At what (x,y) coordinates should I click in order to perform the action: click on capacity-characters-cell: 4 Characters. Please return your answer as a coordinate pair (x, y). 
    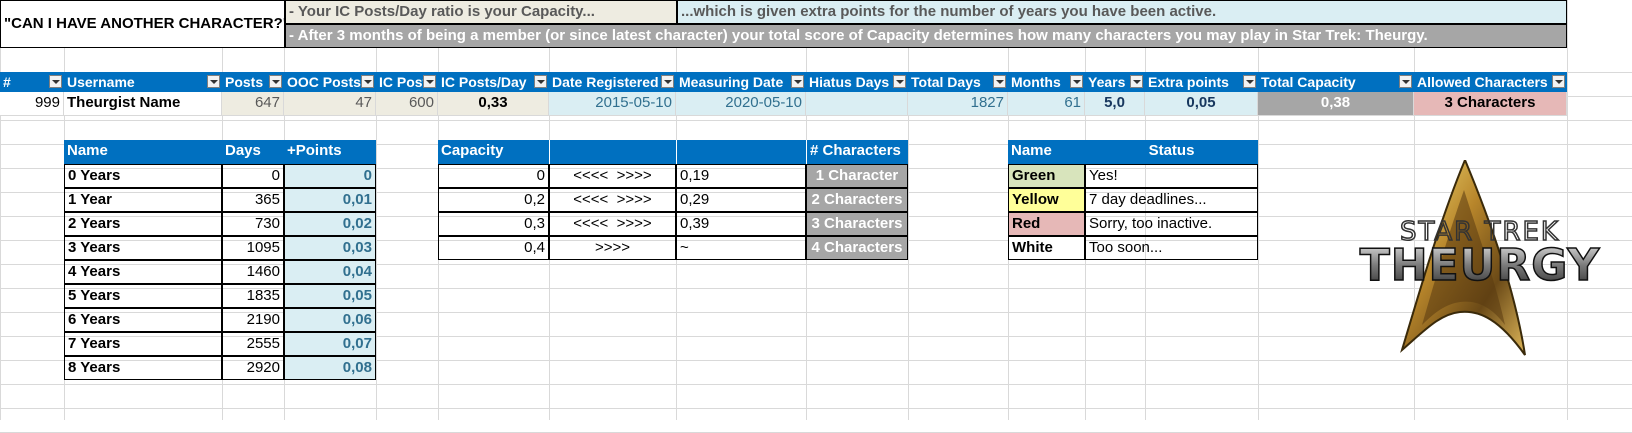
    Looking at the image, I should click on (857, 248).